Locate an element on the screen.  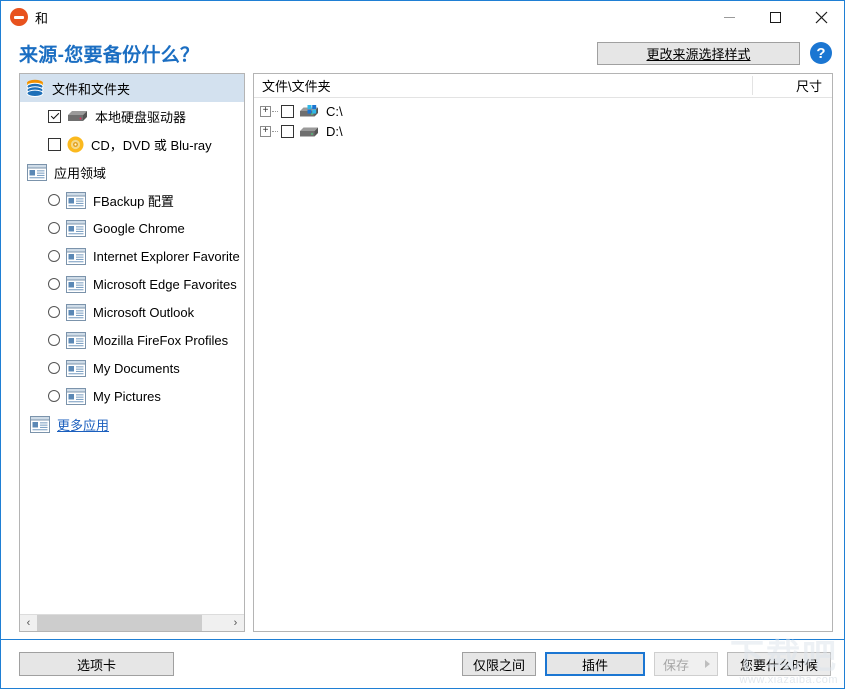
list-item-cd-dvd-bluray: CD，DVD 或 Blu-ray is located at coordinates (132, 144).